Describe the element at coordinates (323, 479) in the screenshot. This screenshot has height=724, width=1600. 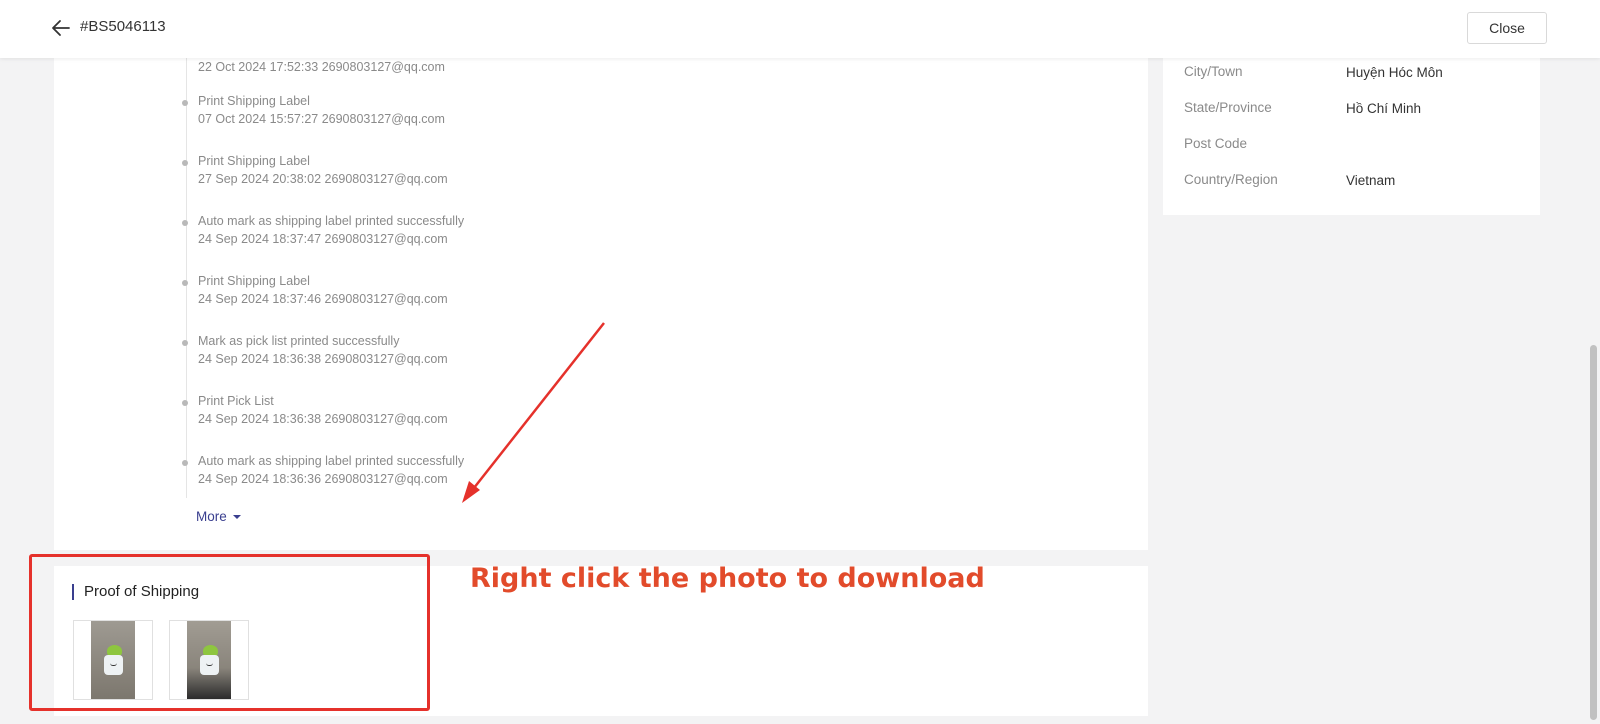
I see `timeline-meta: 24 Sep 2024 18:36:36 2690803127@qq.com` at that location.